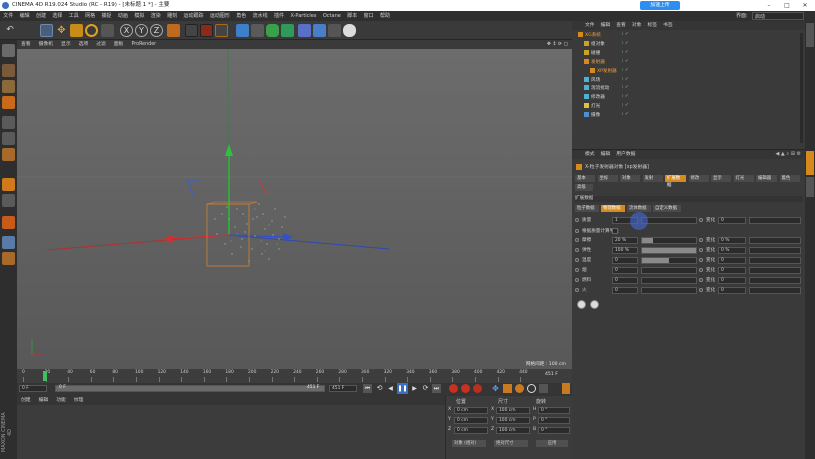 This screenshot has width=815, height=459. What do you see at coordinates (44, 400) in the screenshot?
I see `material-menu-edit: 编辑` at bounding box center [44, 400].